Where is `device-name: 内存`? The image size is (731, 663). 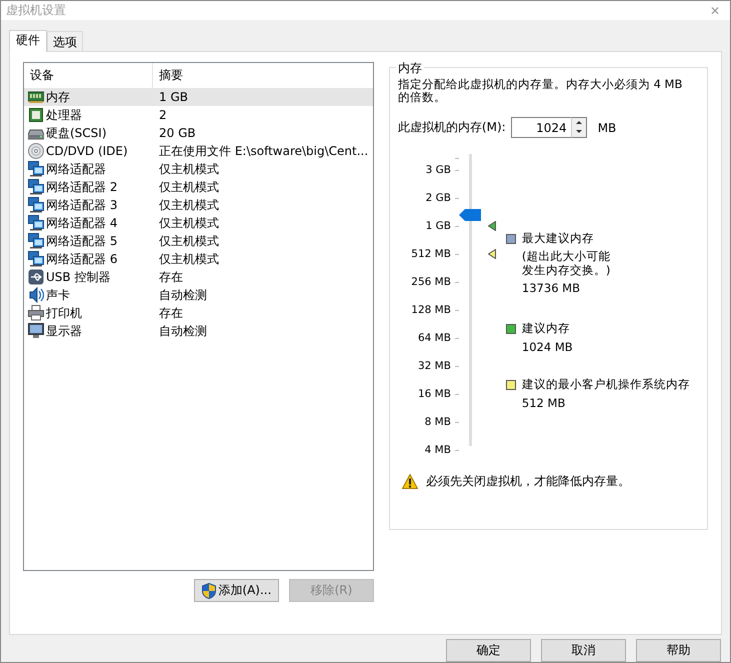
device-name: 内存 is located at coordinates (58, 97).